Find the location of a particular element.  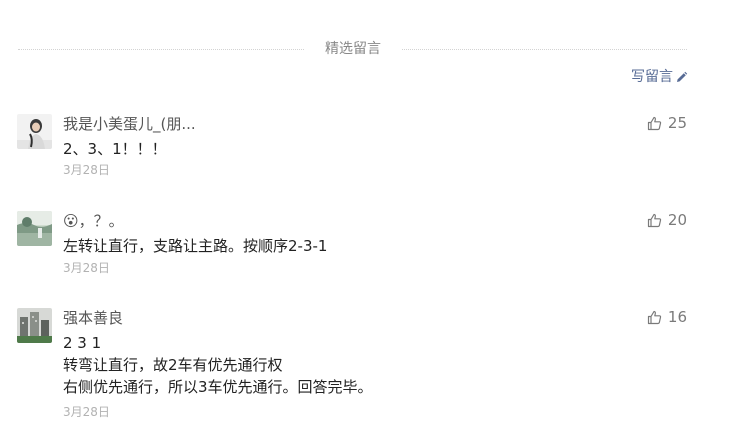

write-comment-link: 写留言 is located at coordinates (659, 77).